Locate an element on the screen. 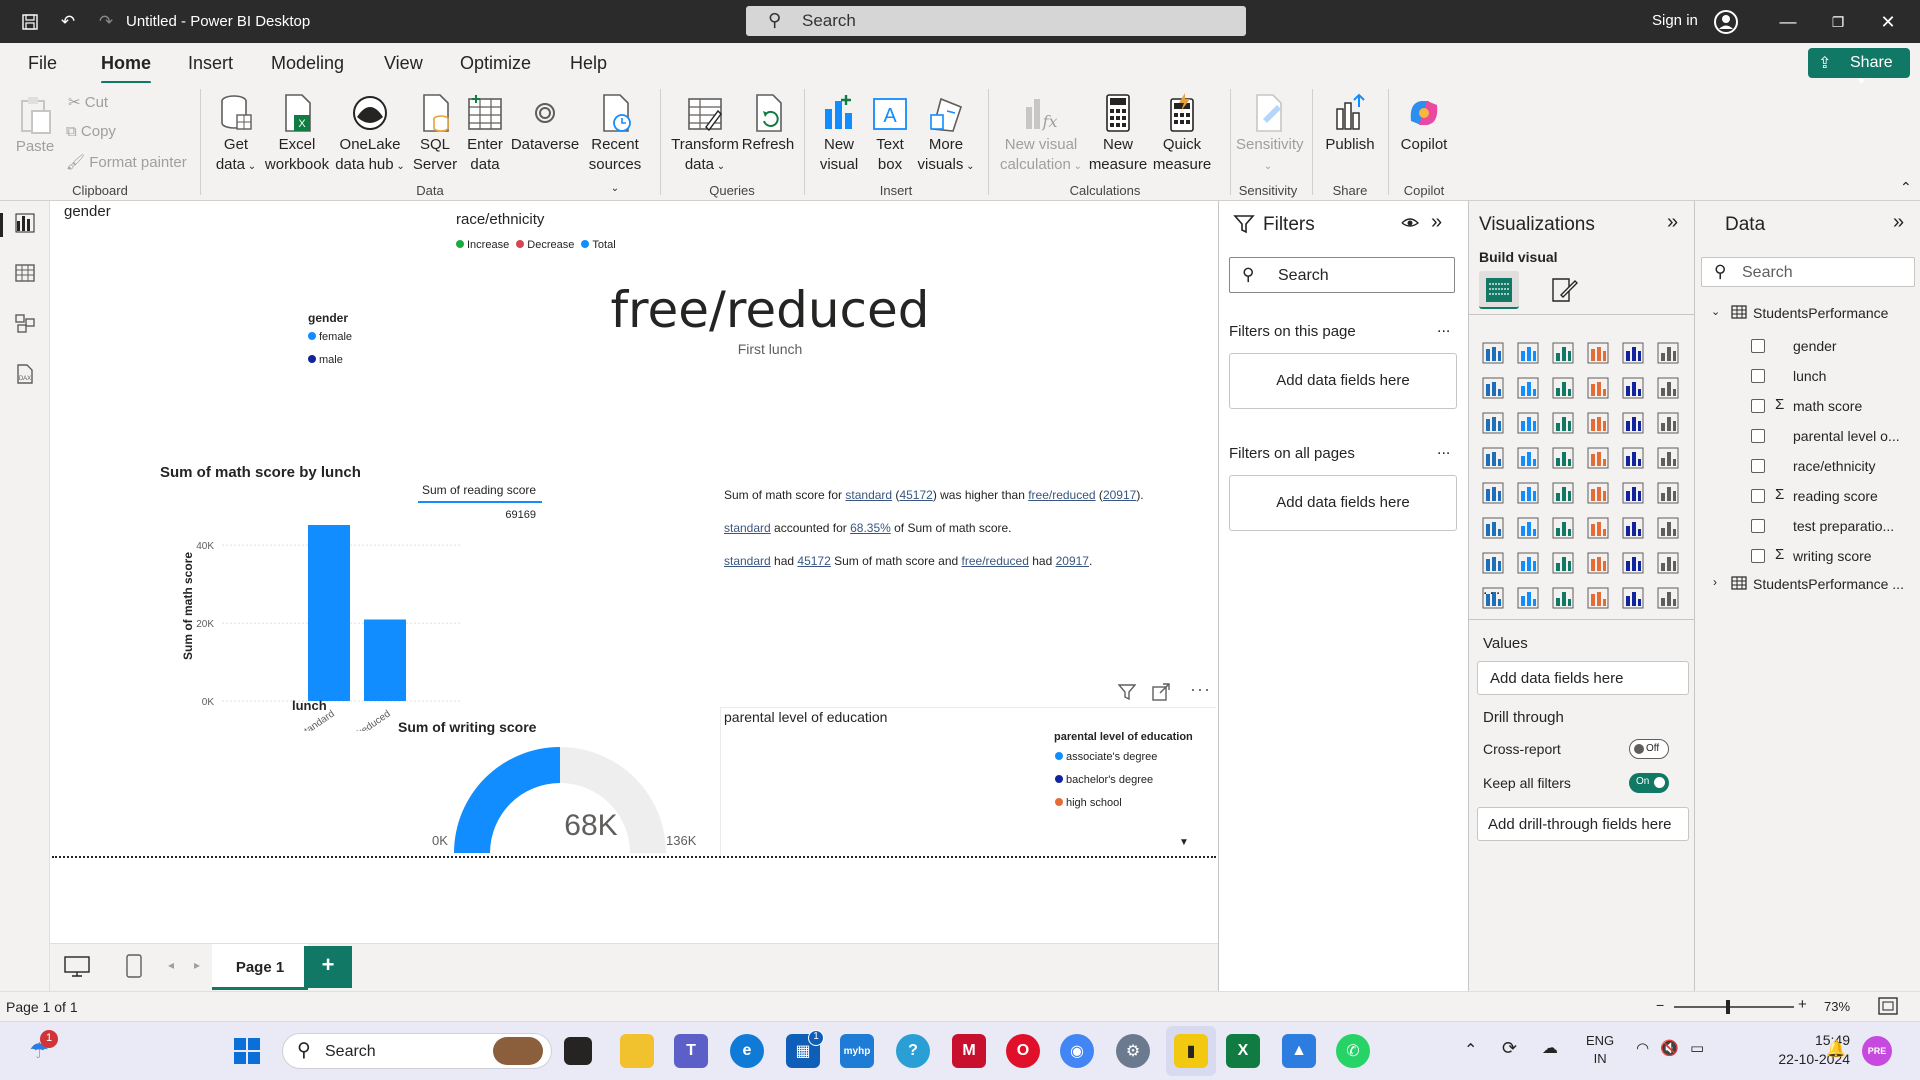 The image size is (1920, 1080). opera-icon: O is located at coordinates (1023, 1051).